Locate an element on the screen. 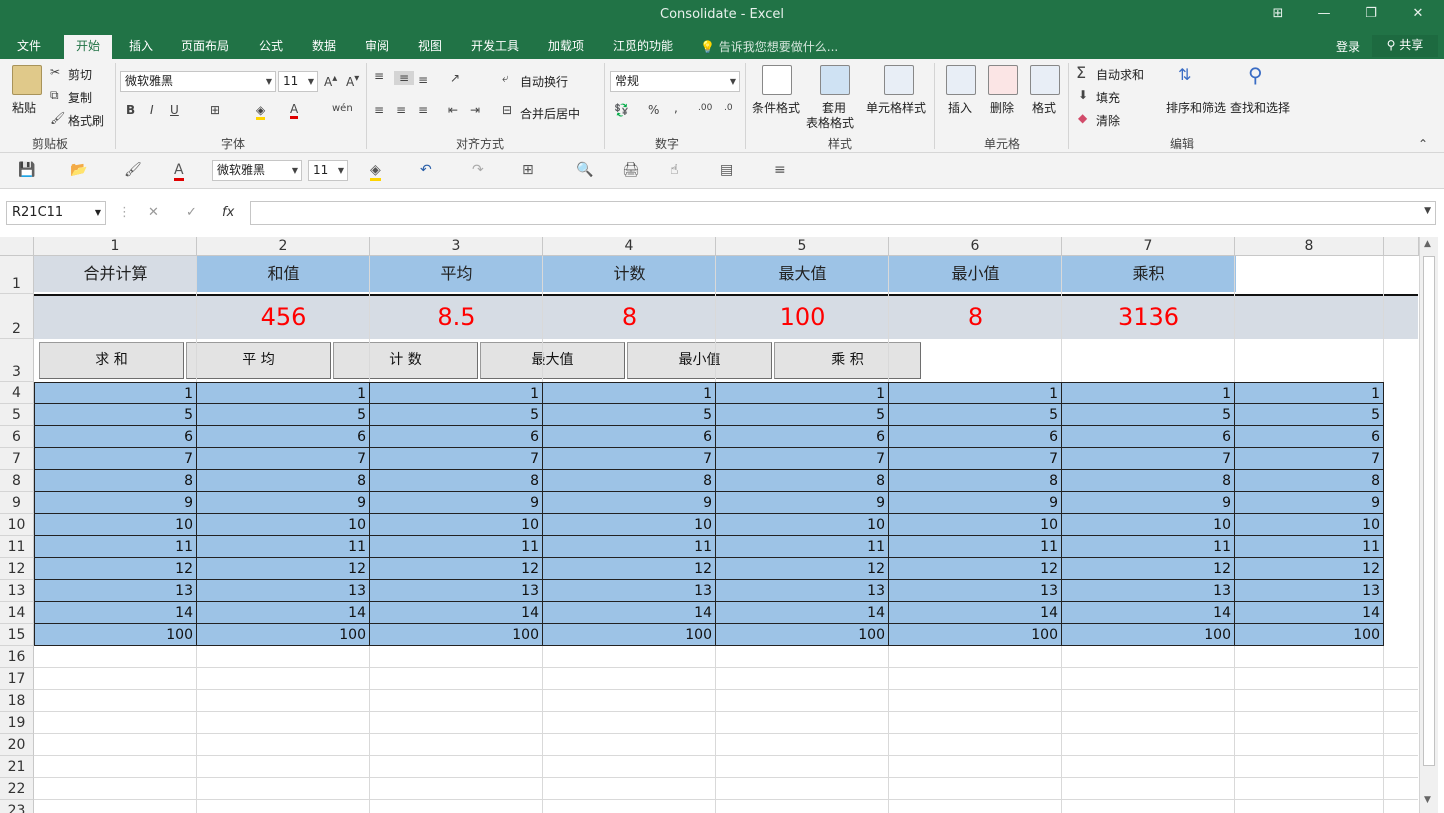 This screenshot has height=813, width=1444. align-left-icon: ≡ is located at coordinates (379, 110).